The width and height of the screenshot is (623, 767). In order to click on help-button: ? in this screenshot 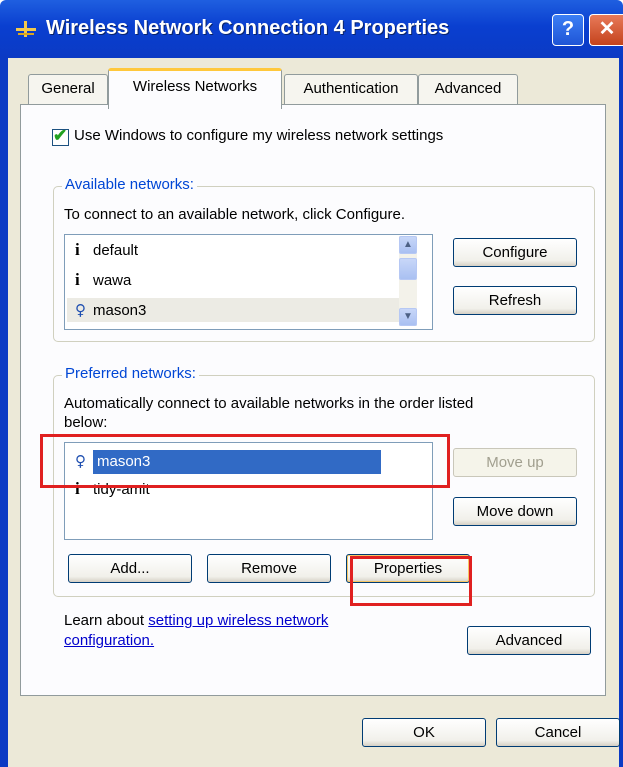, I will do `click(568, 30)`.